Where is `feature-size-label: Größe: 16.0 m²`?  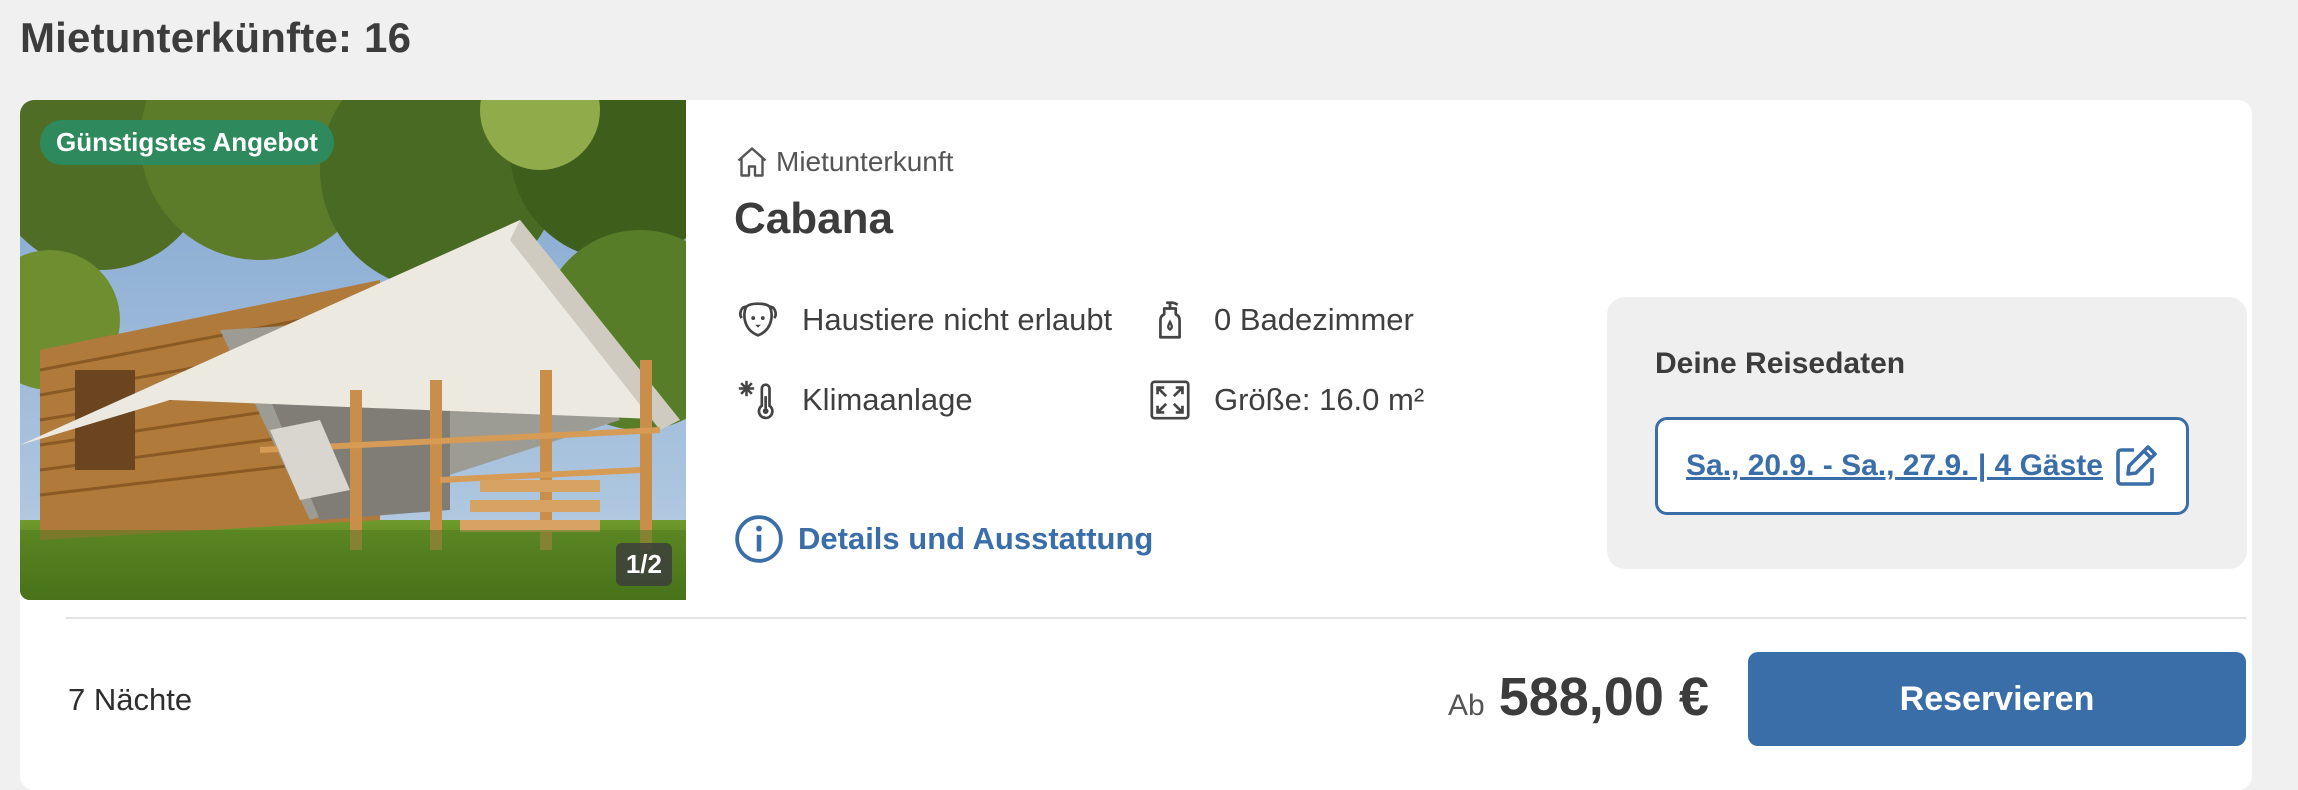 feature-size-label: Größe: 16.0 m² is located at coordinates (1319, 399).